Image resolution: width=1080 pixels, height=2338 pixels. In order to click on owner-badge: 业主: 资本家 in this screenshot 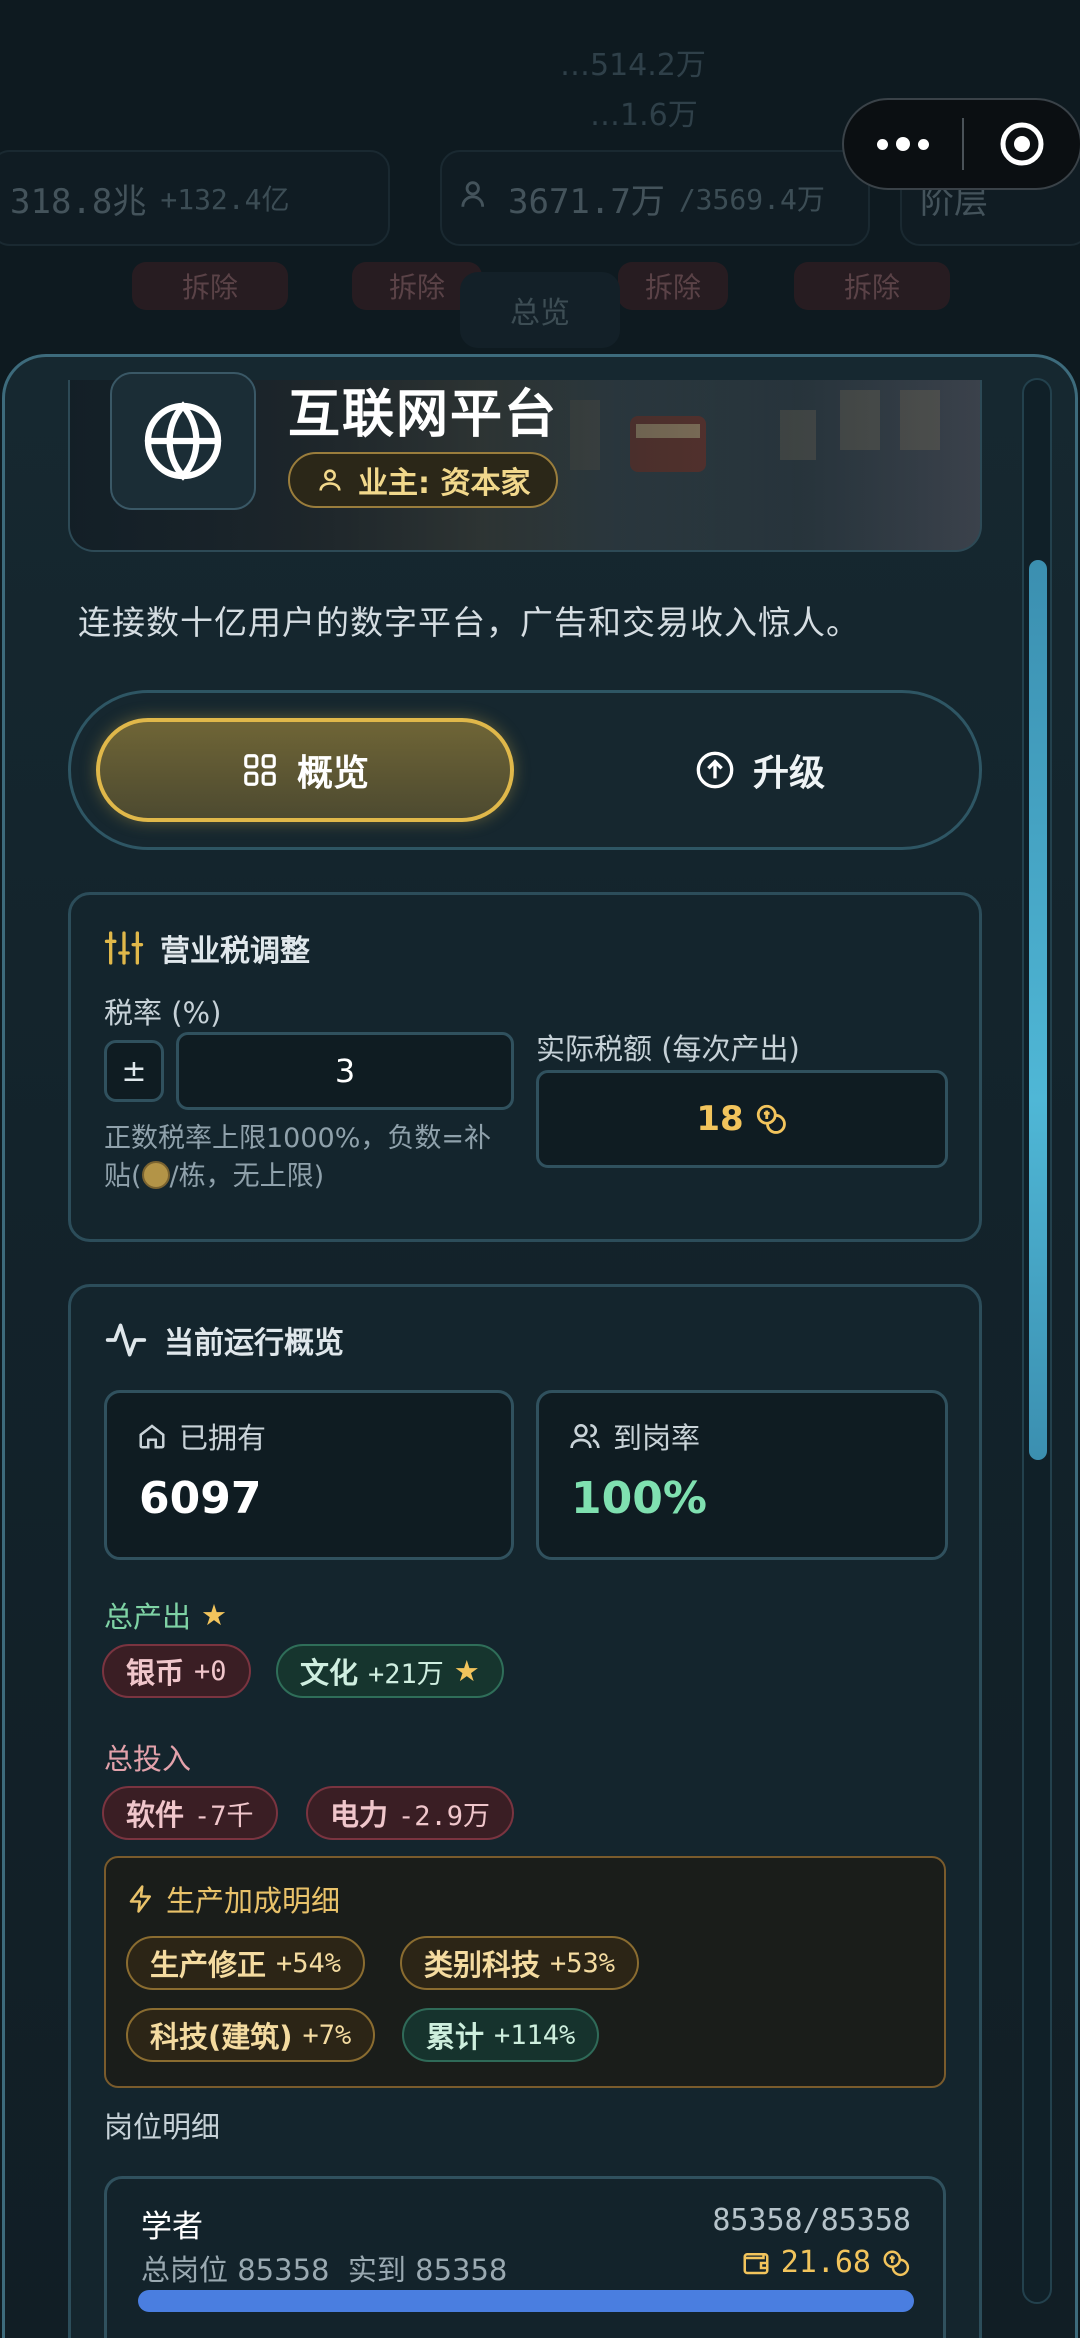, I will do `click(423, 480)`.